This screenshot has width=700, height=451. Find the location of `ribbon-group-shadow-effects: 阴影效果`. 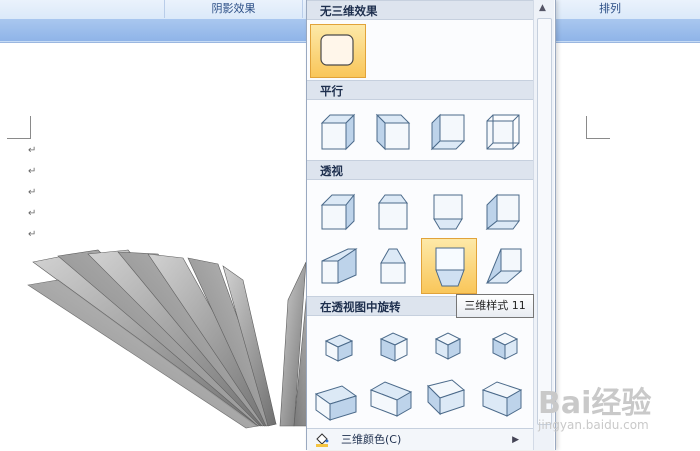

ribbon-group-shadow-effects: 阴影效果 is located at coordinates (234, 9).